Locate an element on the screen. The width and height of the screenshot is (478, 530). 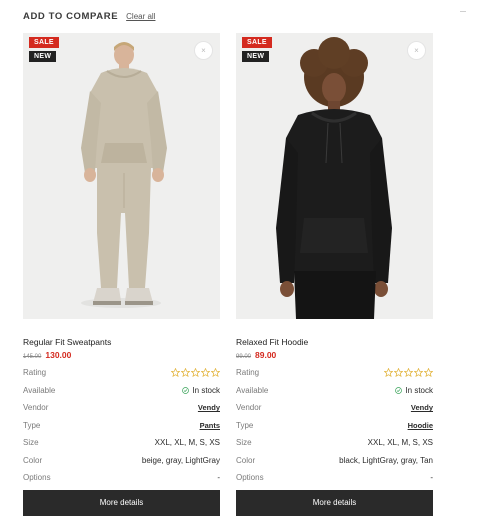
attr-row-type: Type Hoodie is located at coordinates (334, 426).